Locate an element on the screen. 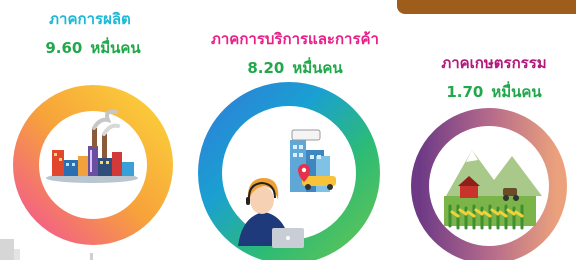 The width and height of the screenshot is (576, 260). call-center-city-icon is located at coordinates (287, 188).